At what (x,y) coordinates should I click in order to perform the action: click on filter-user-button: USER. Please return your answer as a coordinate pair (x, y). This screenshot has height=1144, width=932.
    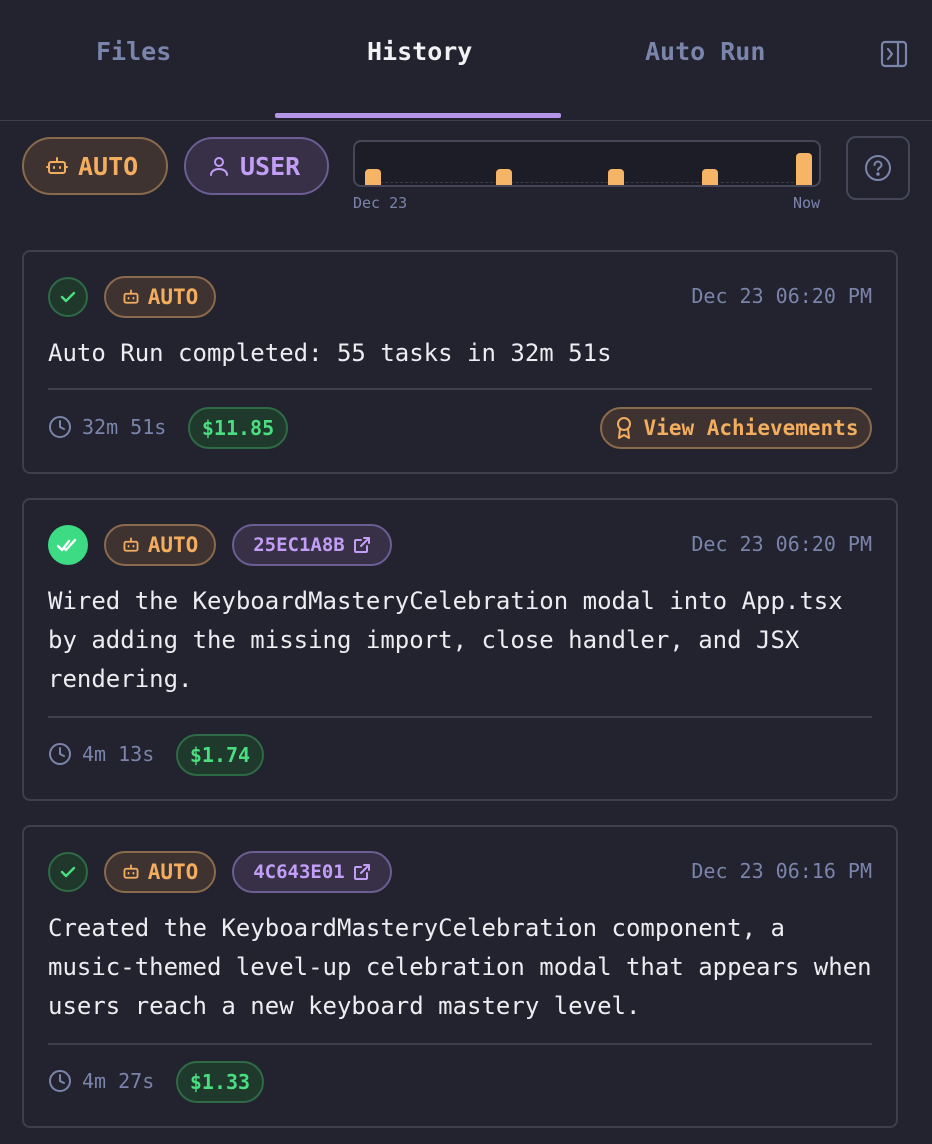
    Looking at the image, I should click on (256, 166).